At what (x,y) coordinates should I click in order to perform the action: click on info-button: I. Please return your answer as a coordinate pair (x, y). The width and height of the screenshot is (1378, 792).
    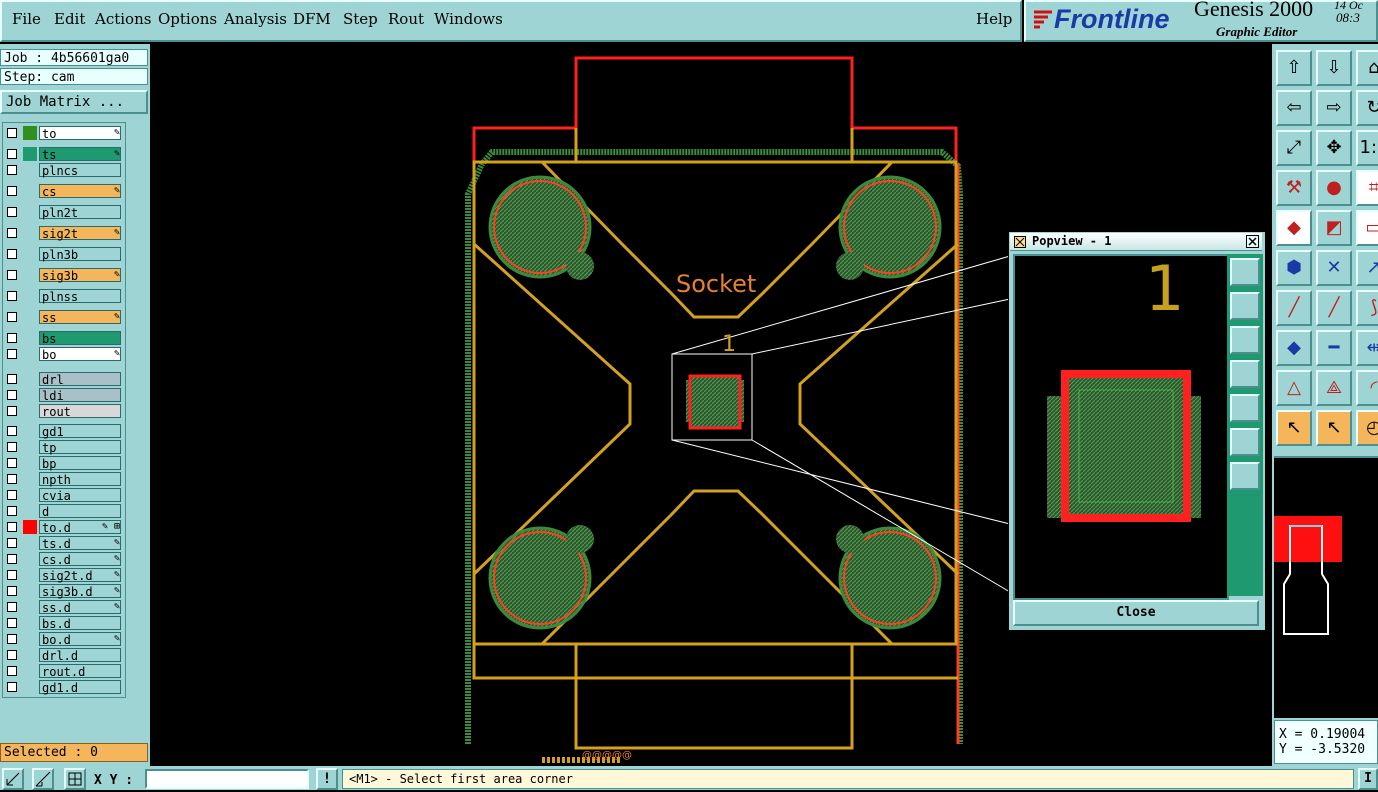
    Looking at the image, I should click on (1368, 779).